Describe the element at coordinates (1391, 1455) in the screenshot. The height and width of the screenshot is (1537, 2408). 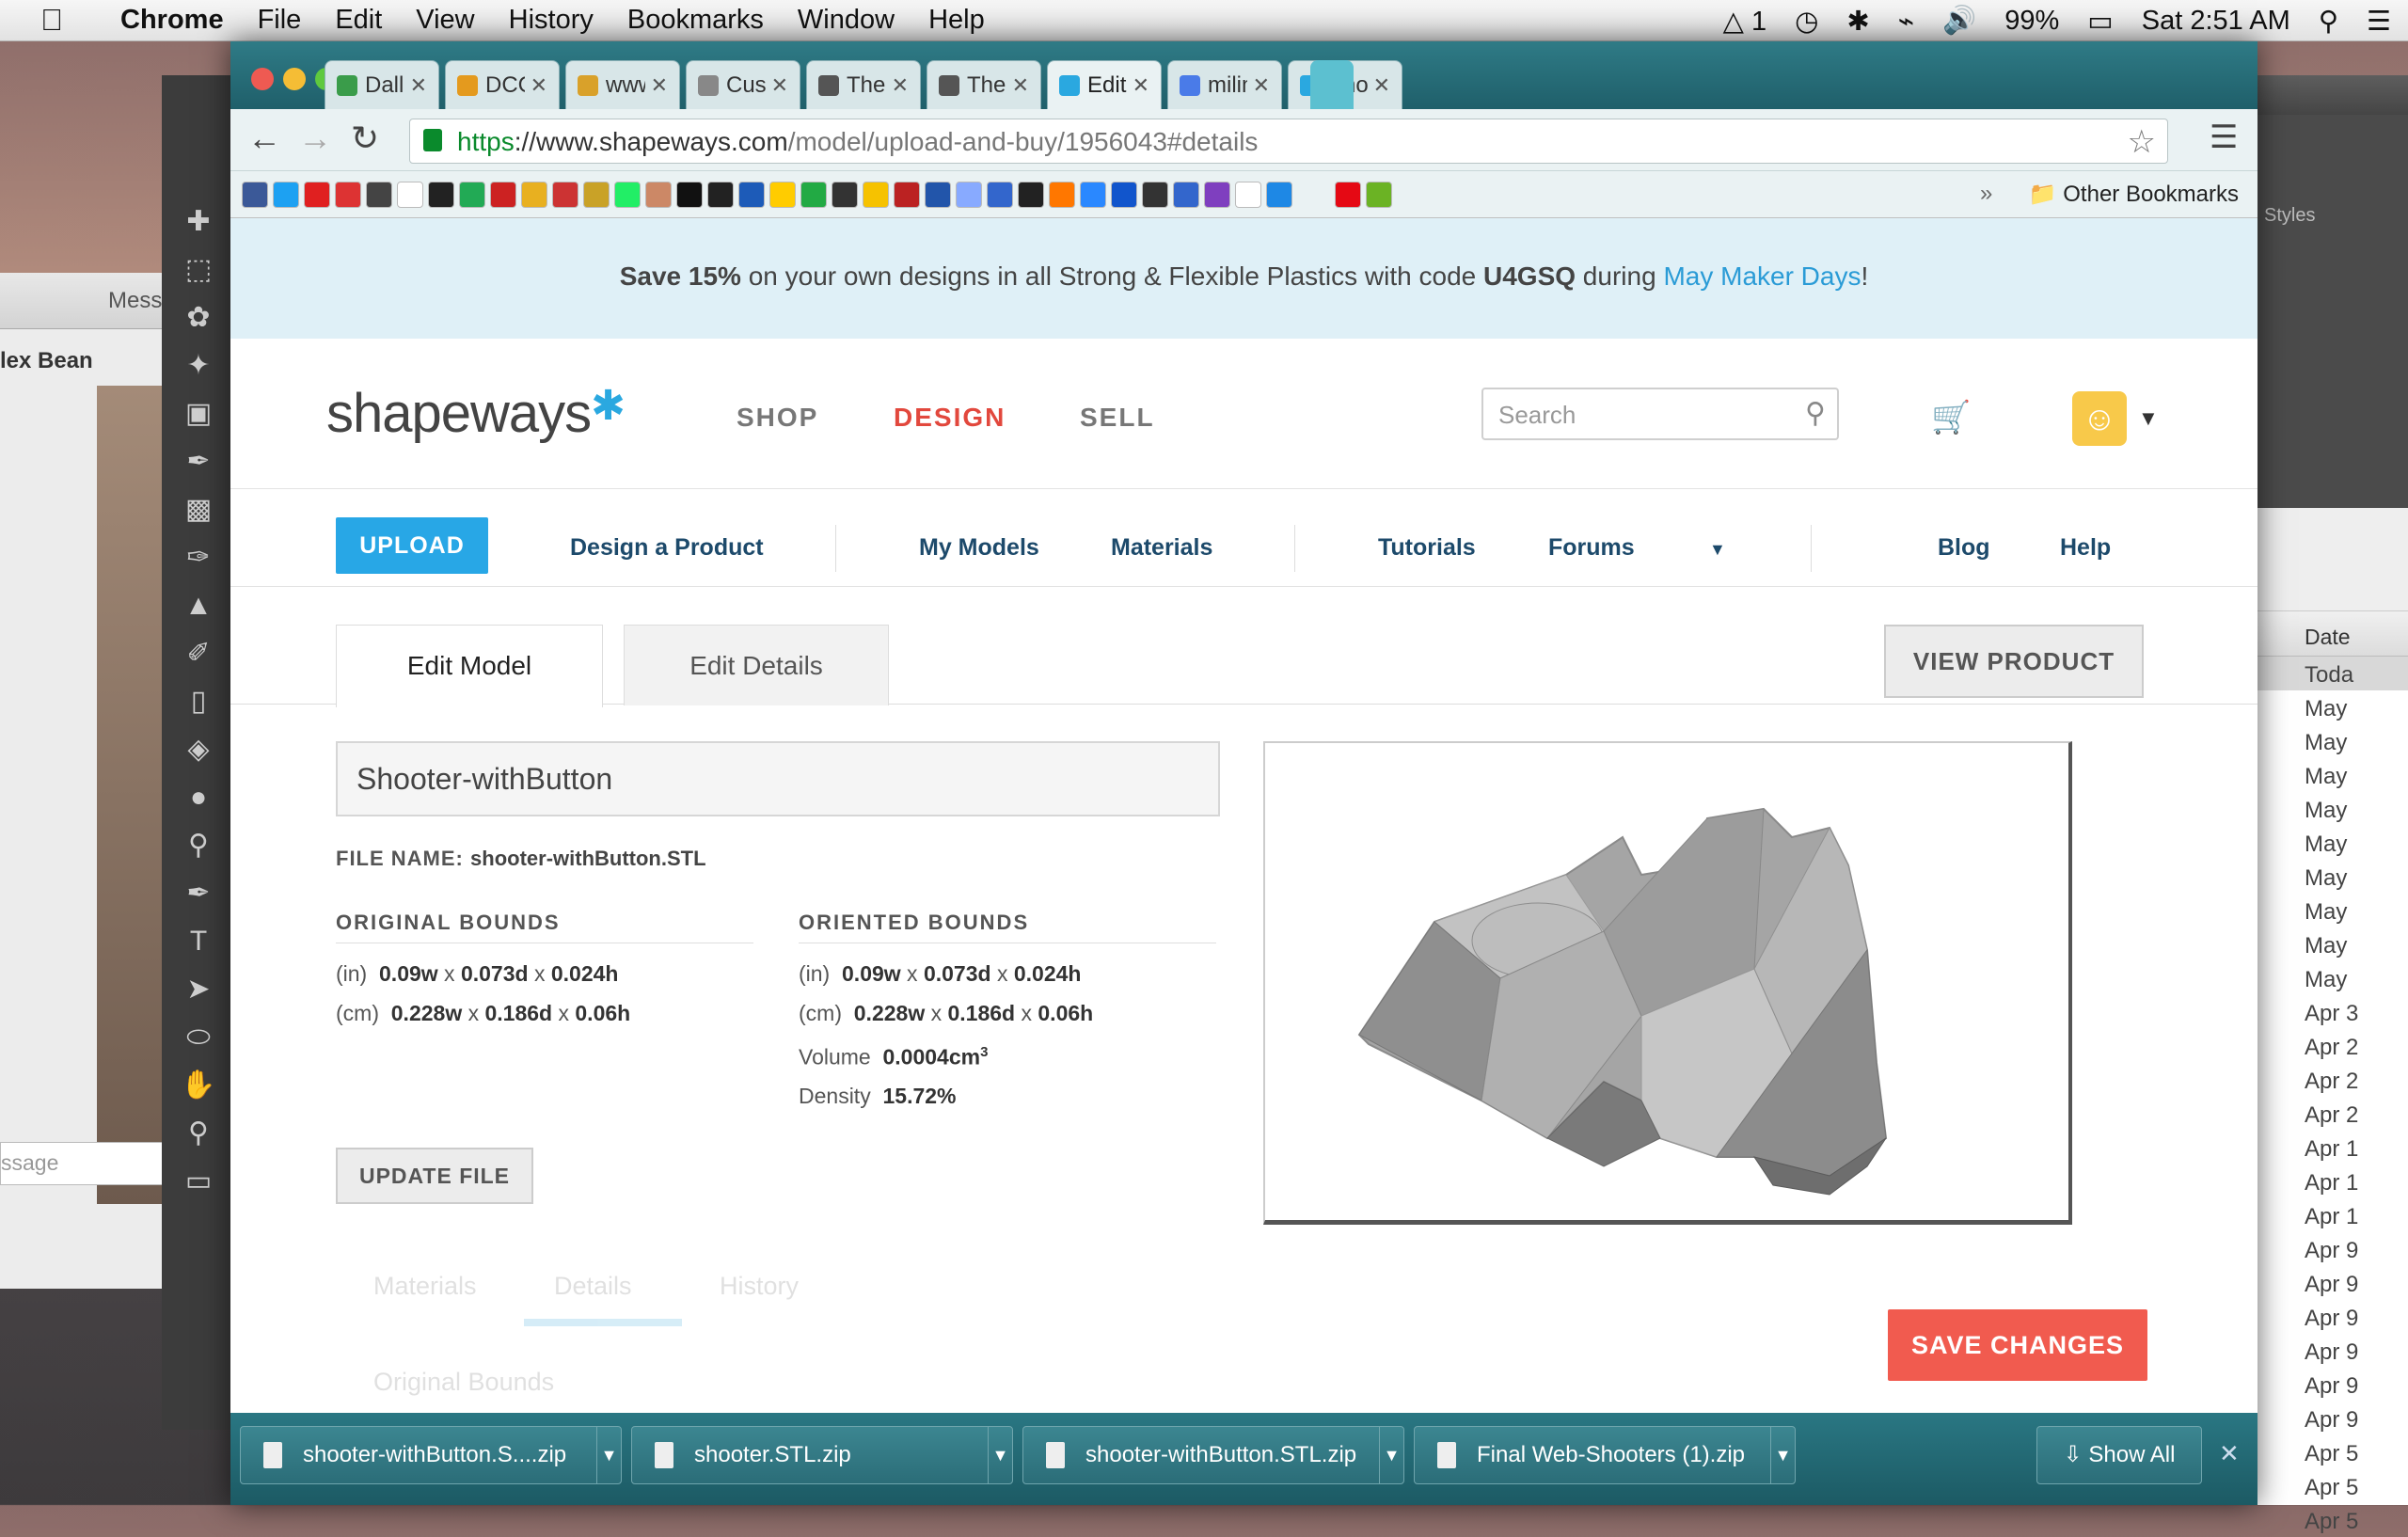
I see `download-menu-caret-icon: ▼` at that location.